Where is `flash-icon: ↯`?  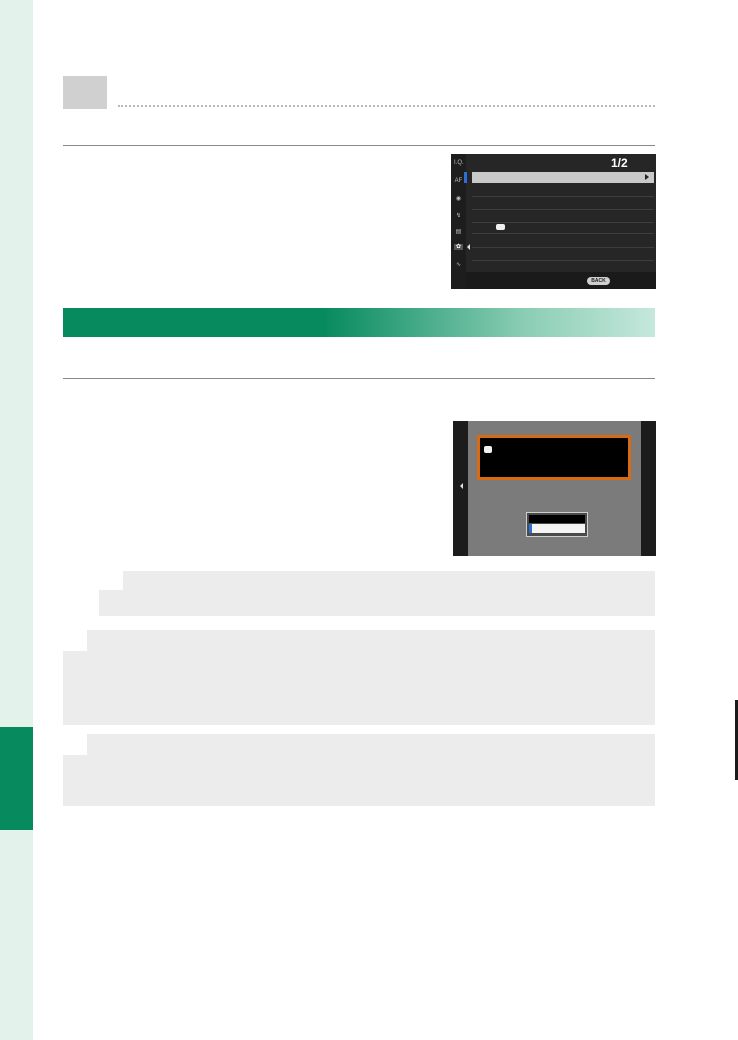
flash-icon: ↯ is located at coordinates (458, 216).